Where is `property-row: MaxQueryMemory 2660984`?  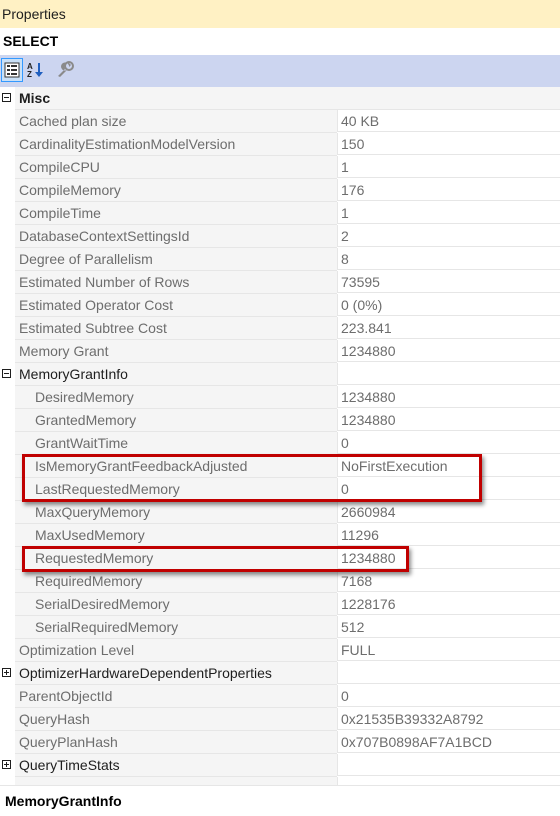 property-row: MaxQueryMemory 2660984 is located at coordinates (280, 512).